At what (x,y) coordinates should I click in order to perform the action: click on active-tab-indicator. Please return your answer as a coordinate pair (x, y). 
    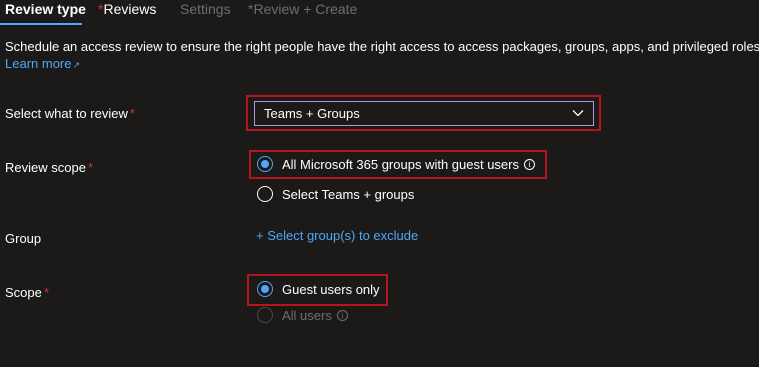
    Looking at the image, I should click on (41, 24).